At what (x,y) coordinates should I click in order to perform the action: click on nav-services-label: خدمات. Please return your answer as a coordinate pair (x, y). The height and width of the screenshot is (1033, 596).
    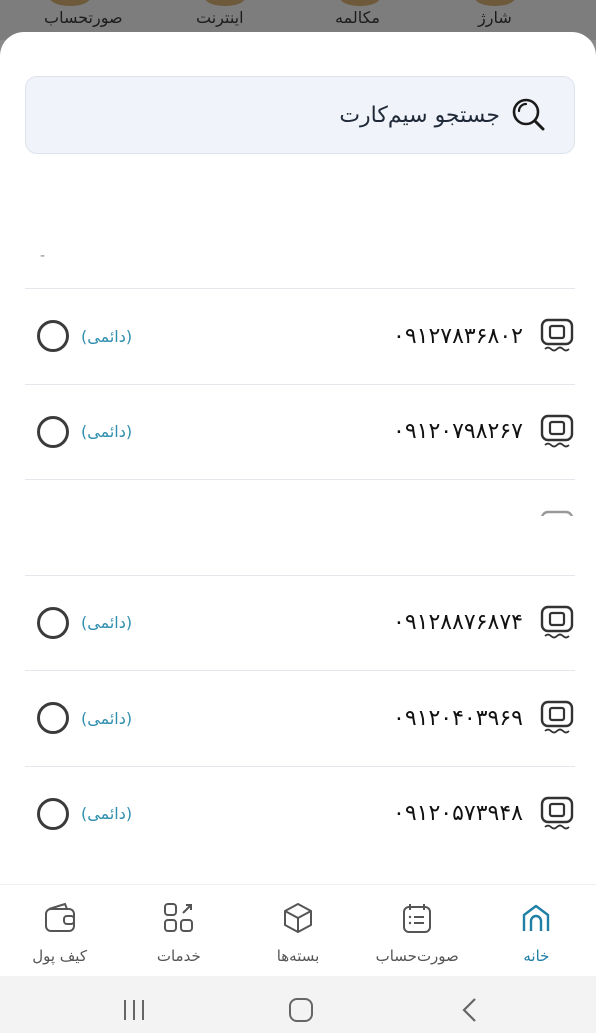
    Looking at the image, I should click on (178, 956).